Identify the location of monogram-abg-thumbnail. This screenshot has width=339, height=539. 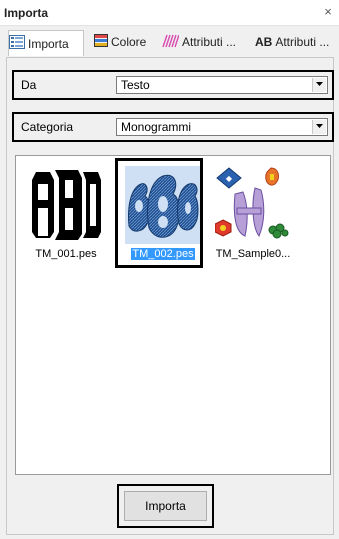
(163, 205).